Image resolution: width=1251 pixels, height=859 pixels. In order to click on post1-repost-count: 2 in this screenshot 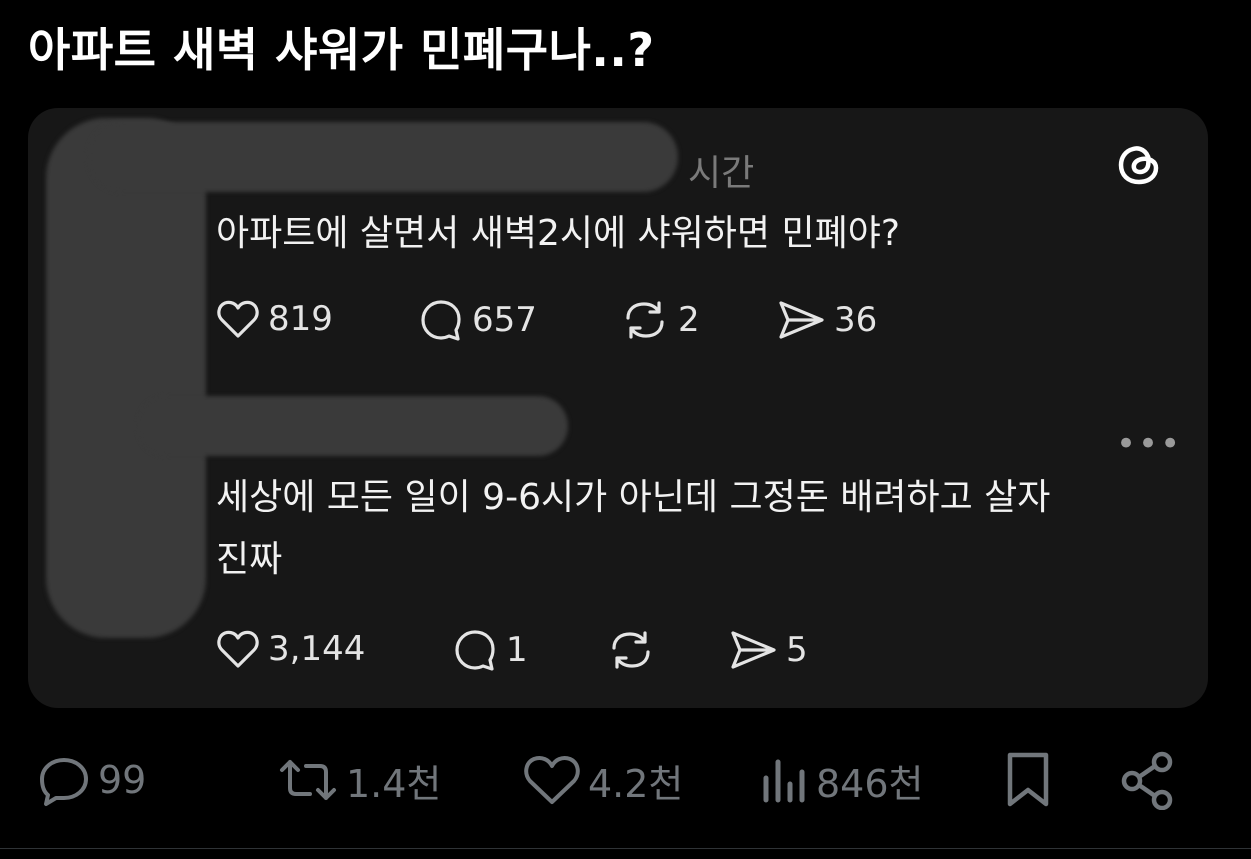, I will do `click(689, 320)`.